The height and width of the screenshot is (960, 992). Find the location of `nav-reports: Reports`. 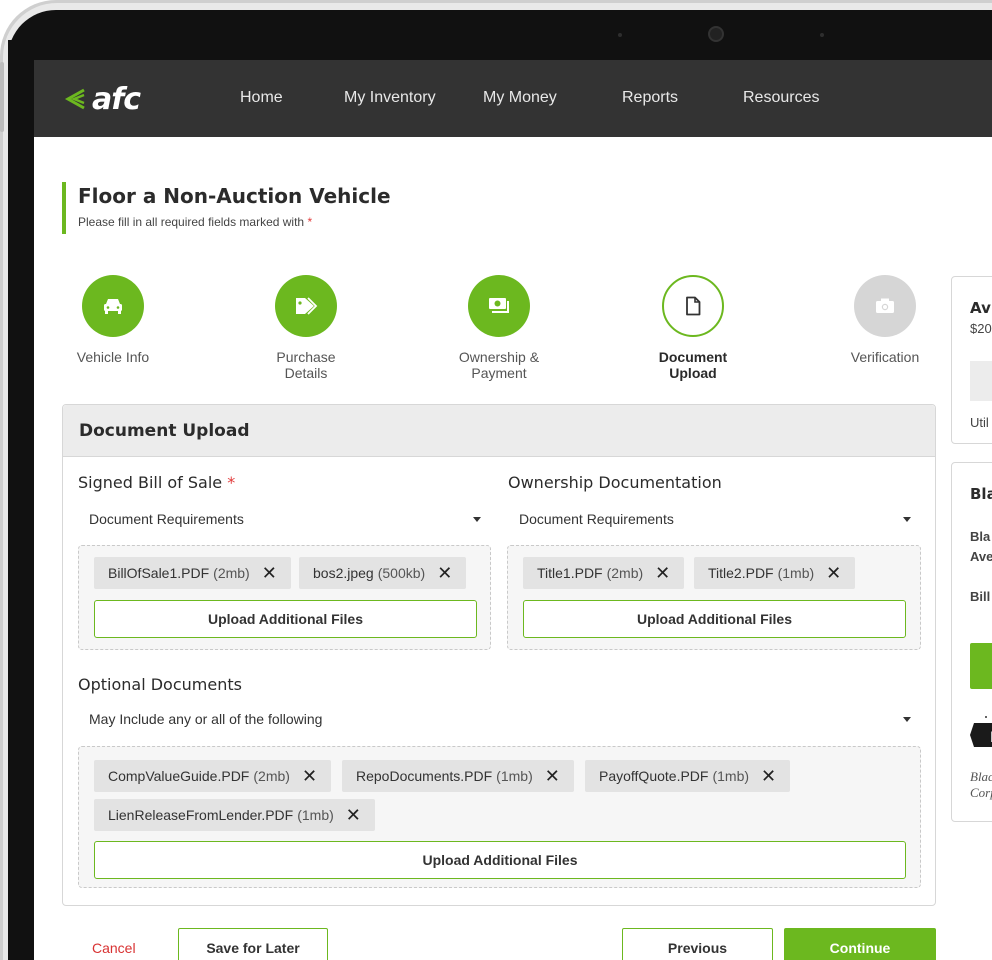

nav-reports: Reports is located at coordinates (650, 98).